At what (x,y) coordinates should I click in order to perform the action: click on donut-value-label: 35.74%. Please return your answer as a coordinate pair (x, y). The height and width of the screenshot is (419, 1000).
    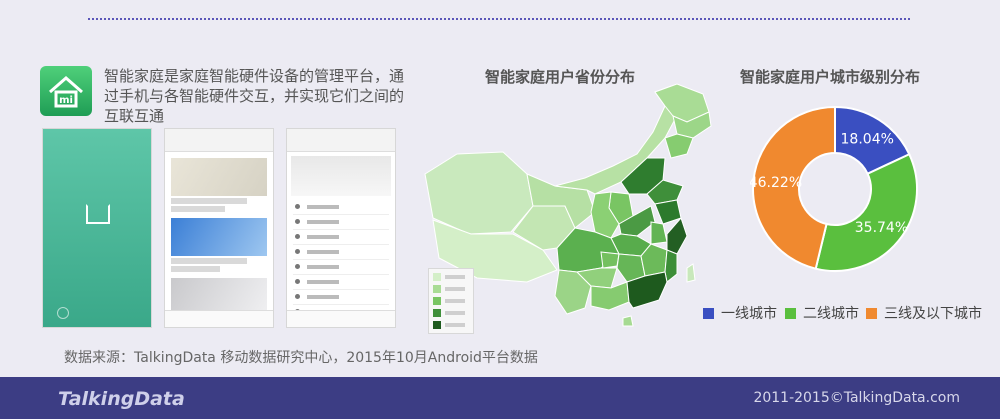
    Looking at the image, I should click on (881, 228).